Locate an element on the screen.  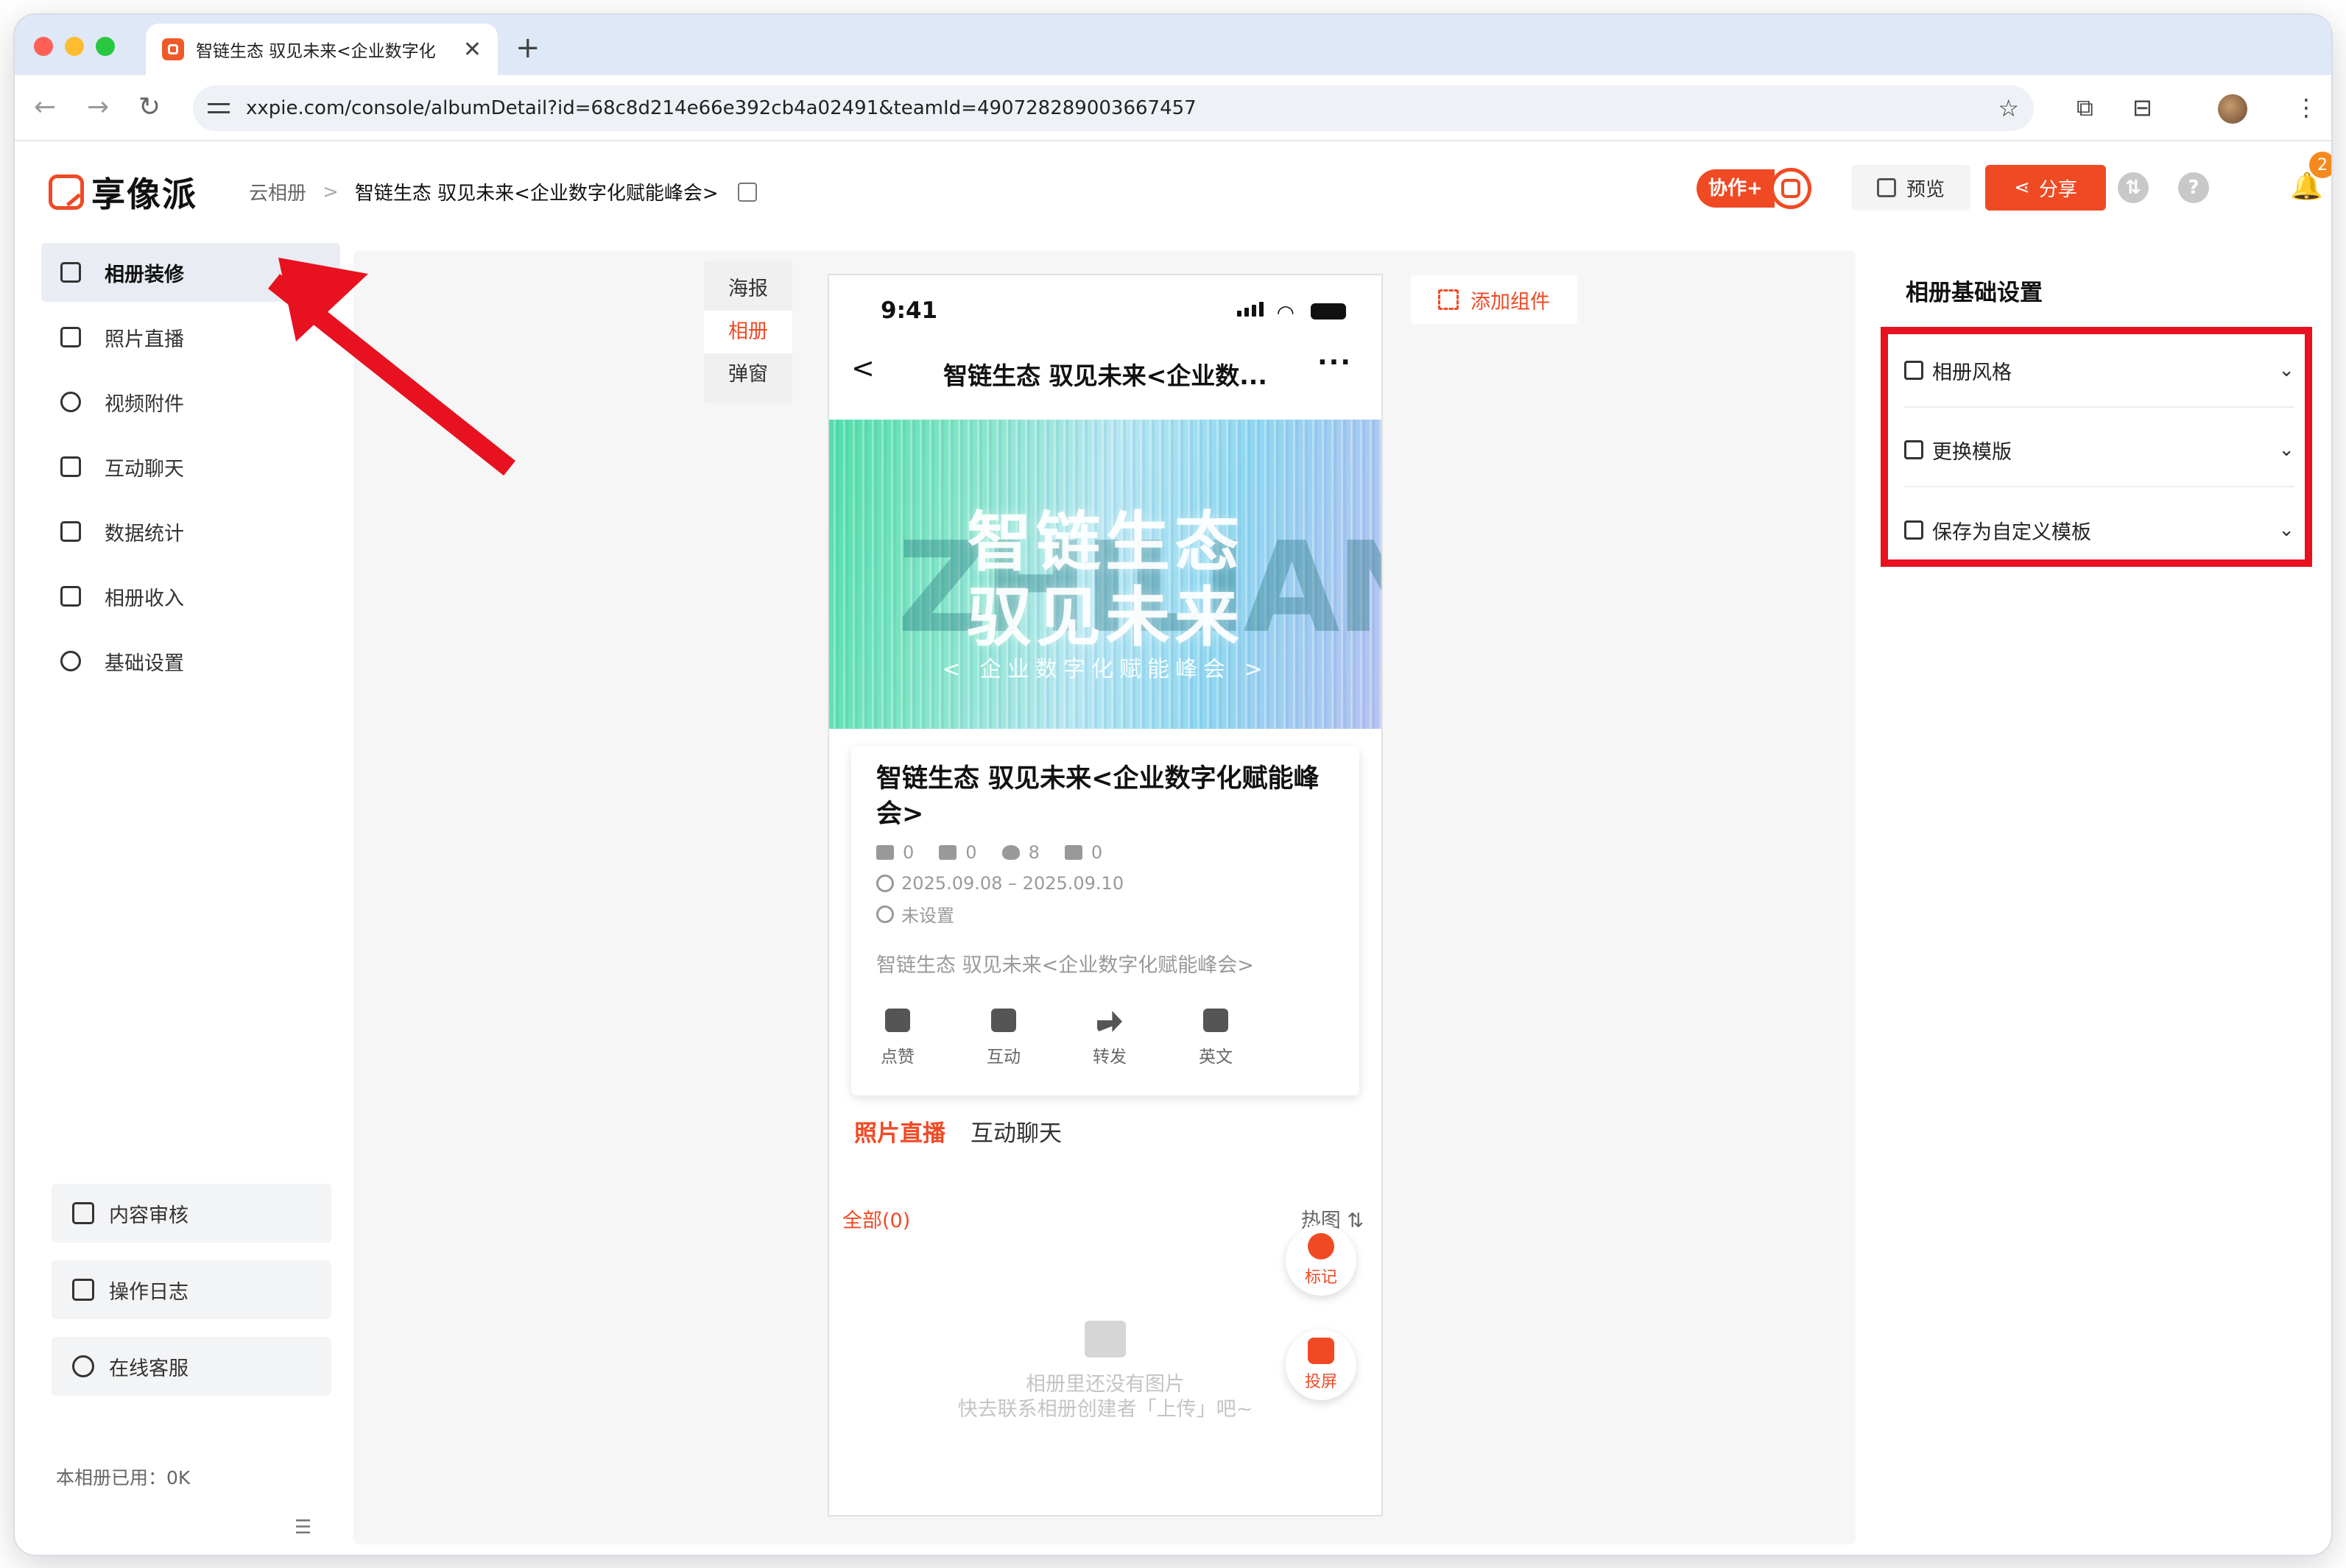
maximize-window-dot is located at coordinates (105, 46).